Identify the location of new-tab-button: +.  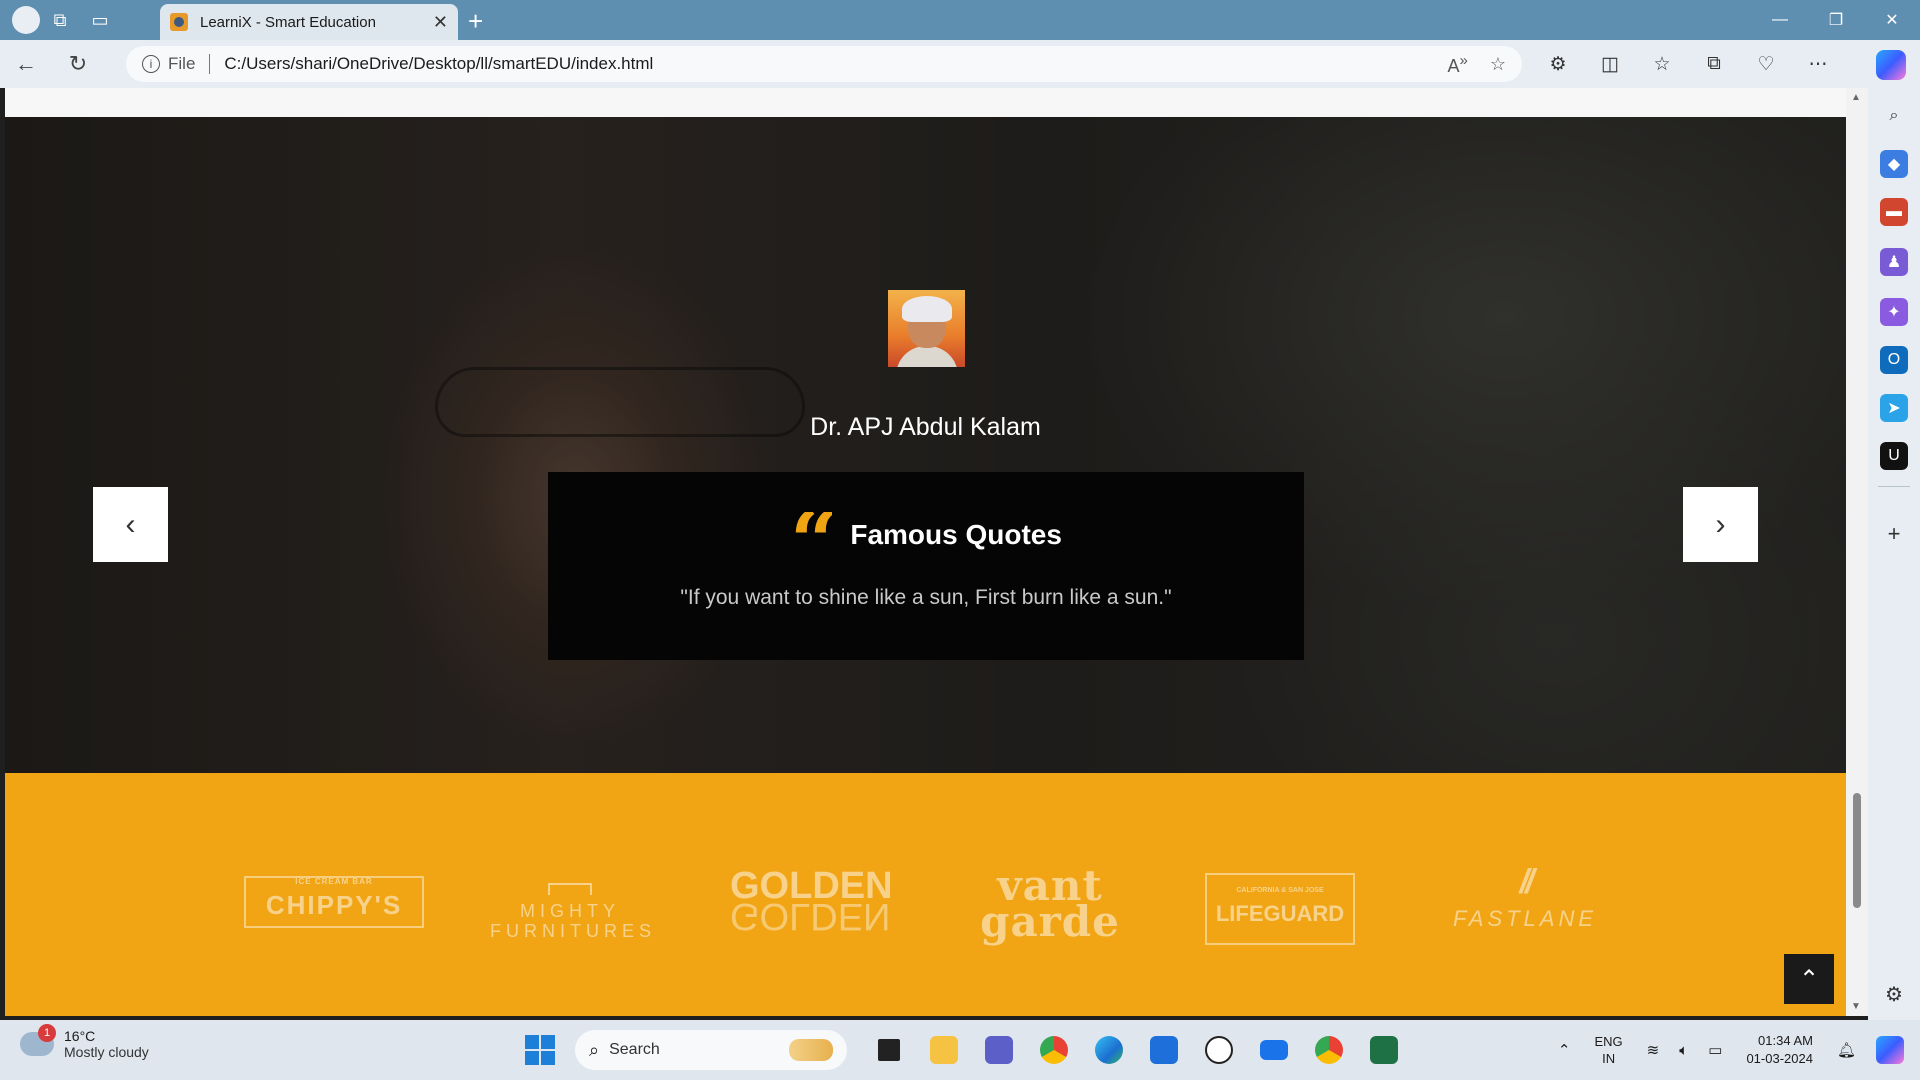
(475, 21).